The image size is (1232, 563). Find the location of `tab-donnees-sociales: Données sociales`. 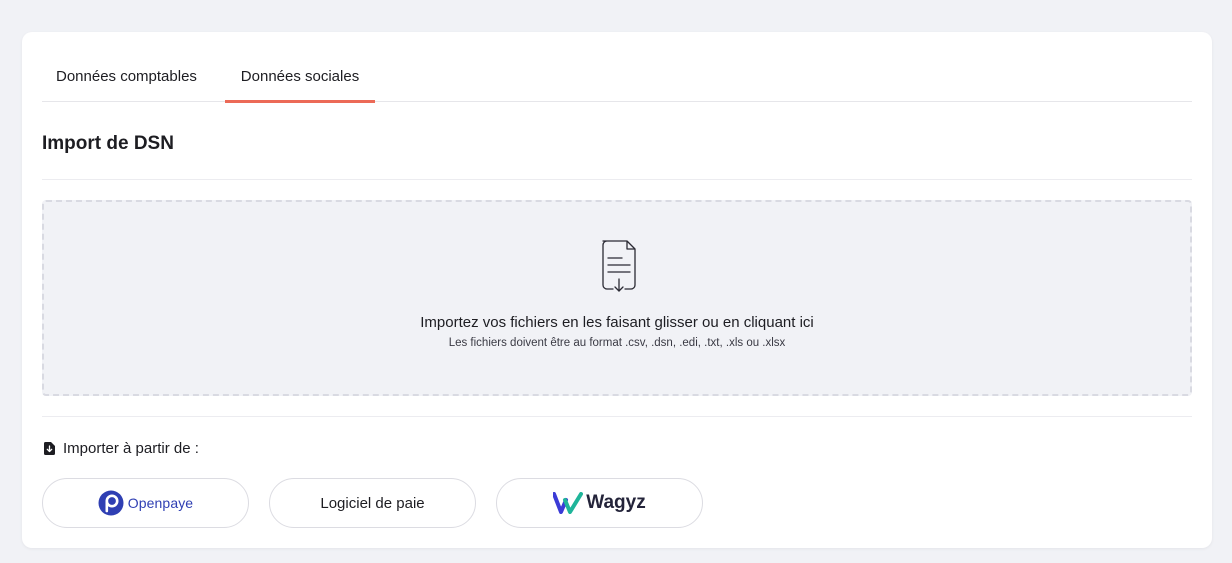

tab-donnees-sociales: Données sociales is located at coordinates (300, 67).